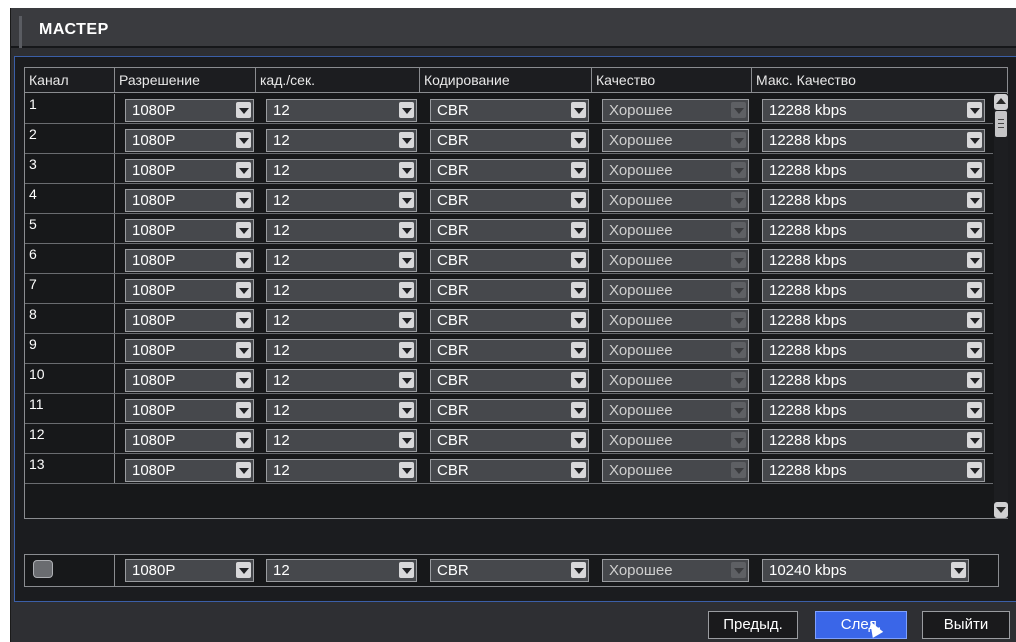 This screenshot has width=1016, height=642. What do you see at coordinates (879, 80) in the screenshot?
I see `header-max-quality: Макс. Качество` at bounding box center [879, 80].